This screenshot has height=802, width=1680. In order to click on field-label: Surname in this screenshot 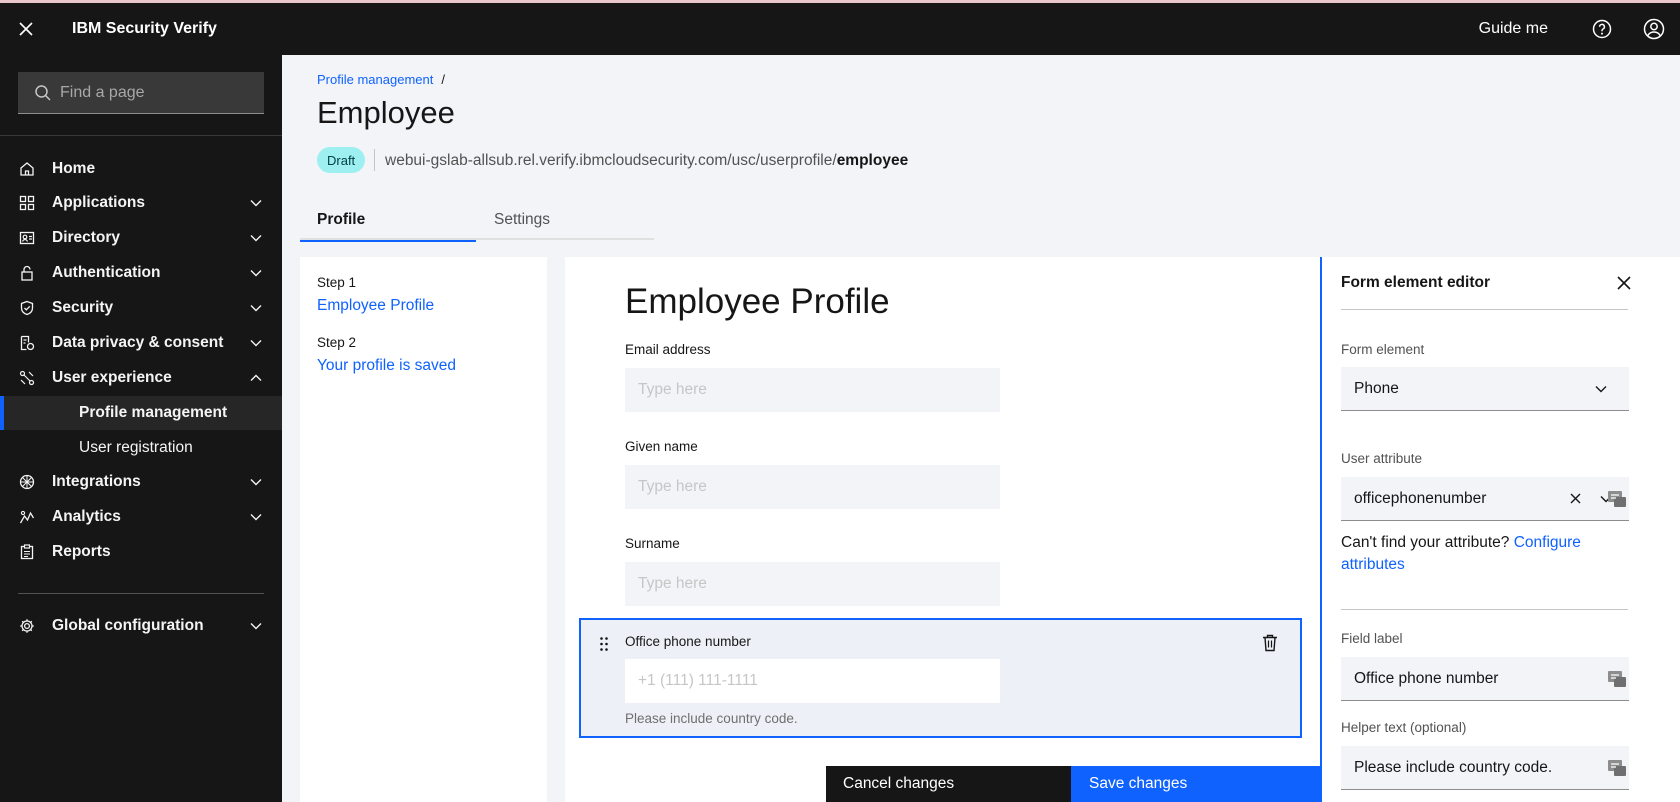, I will do `click(652, 543)`.